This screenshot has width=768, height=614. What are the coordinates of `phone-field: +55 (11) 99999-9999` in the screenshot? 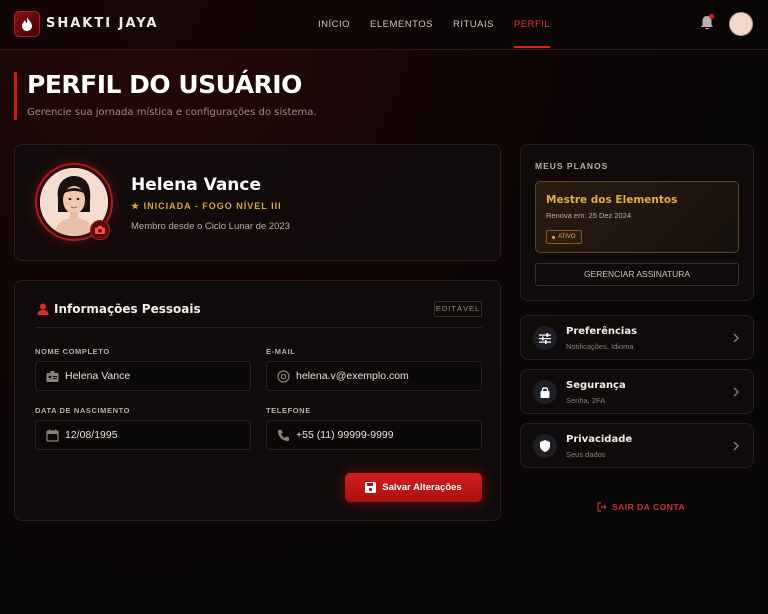 It's located at (374, 435).